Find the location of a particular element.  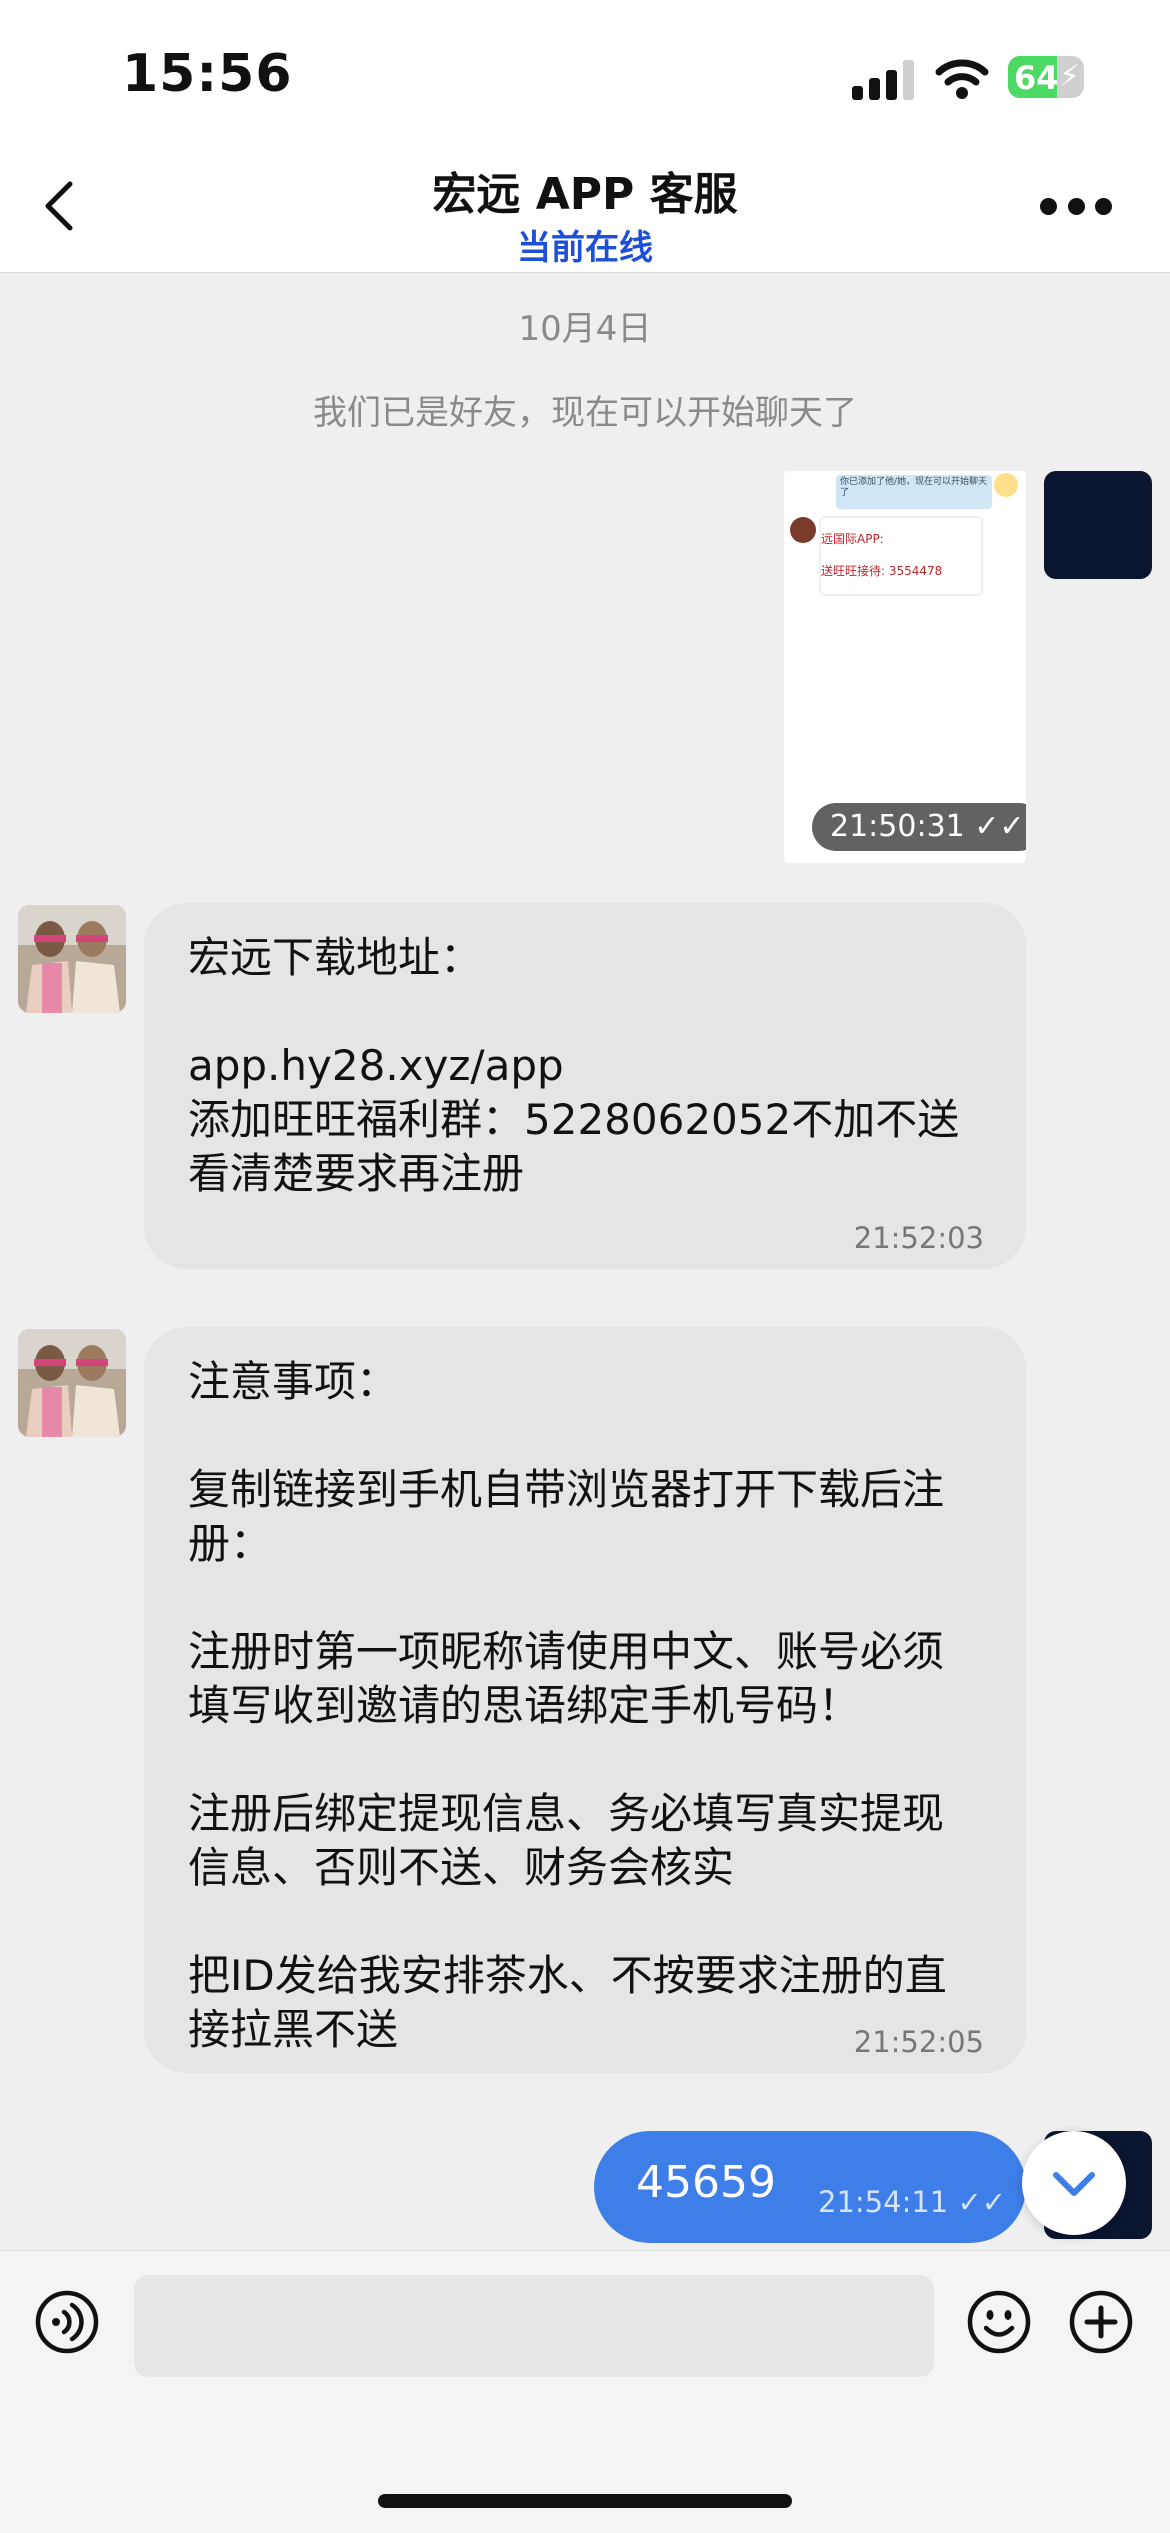

cellular-signal-icon is located at coordinates (884, 80).